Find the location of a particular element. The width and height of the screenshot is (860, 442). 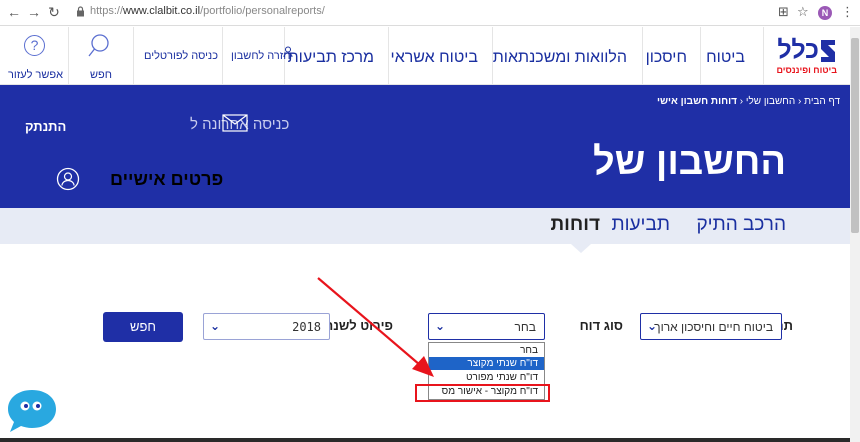

taskbar-strip is located at coordinates (425, 440).